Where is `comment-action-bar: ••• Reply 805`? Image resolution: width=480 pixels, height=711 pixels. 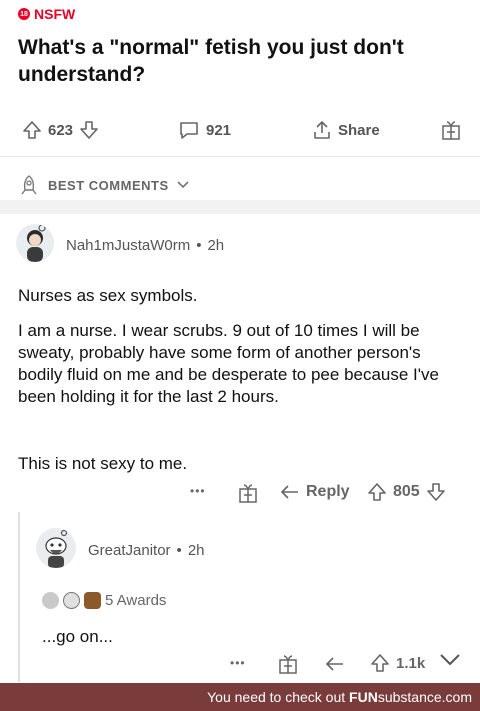
comment-action-bar: ••• Reply 805 is located at coordinates (240, 494).